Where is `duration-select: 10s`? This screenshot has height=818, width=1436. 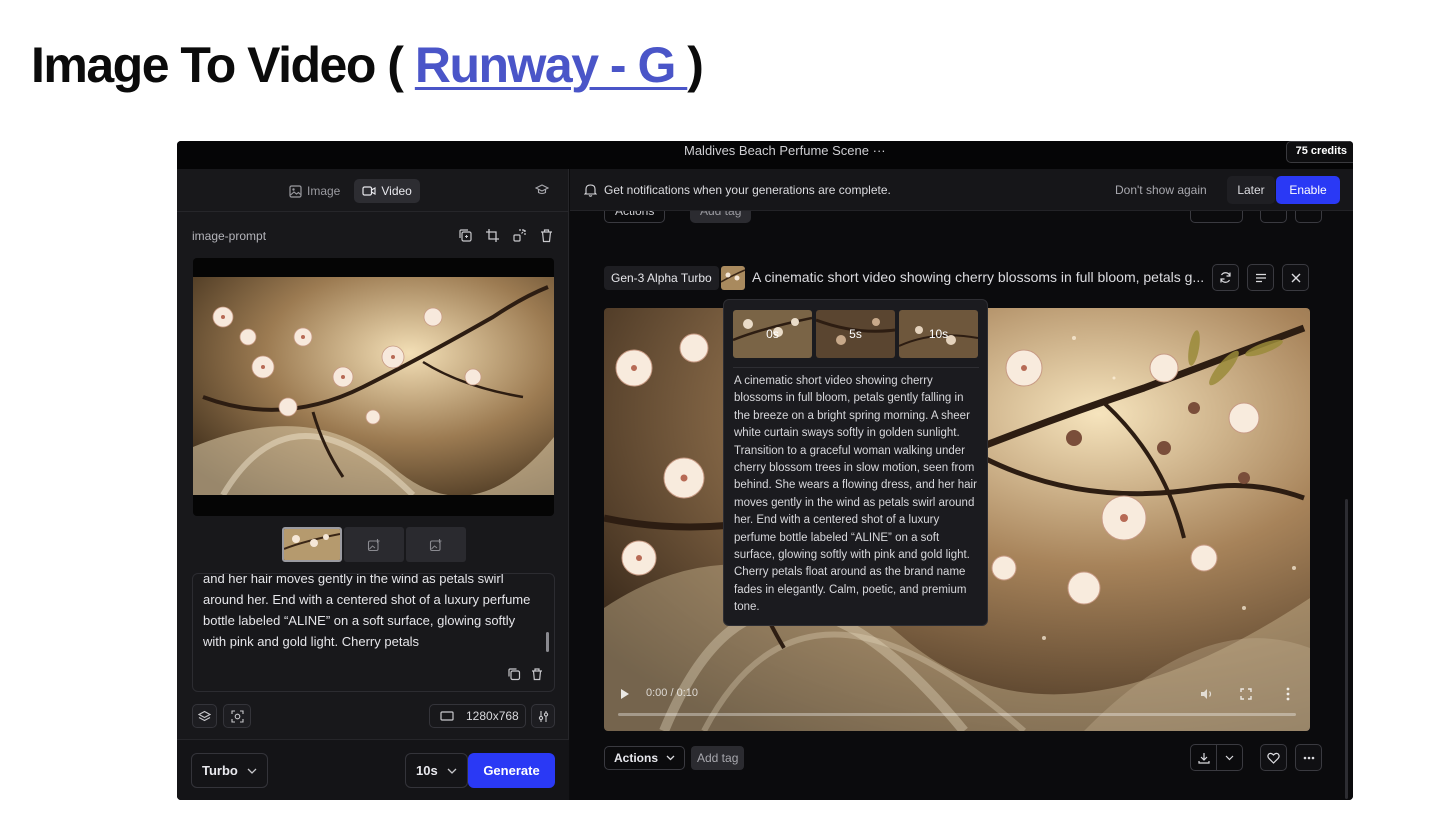 duration-select: 10s is located at coordinates (436, 770).